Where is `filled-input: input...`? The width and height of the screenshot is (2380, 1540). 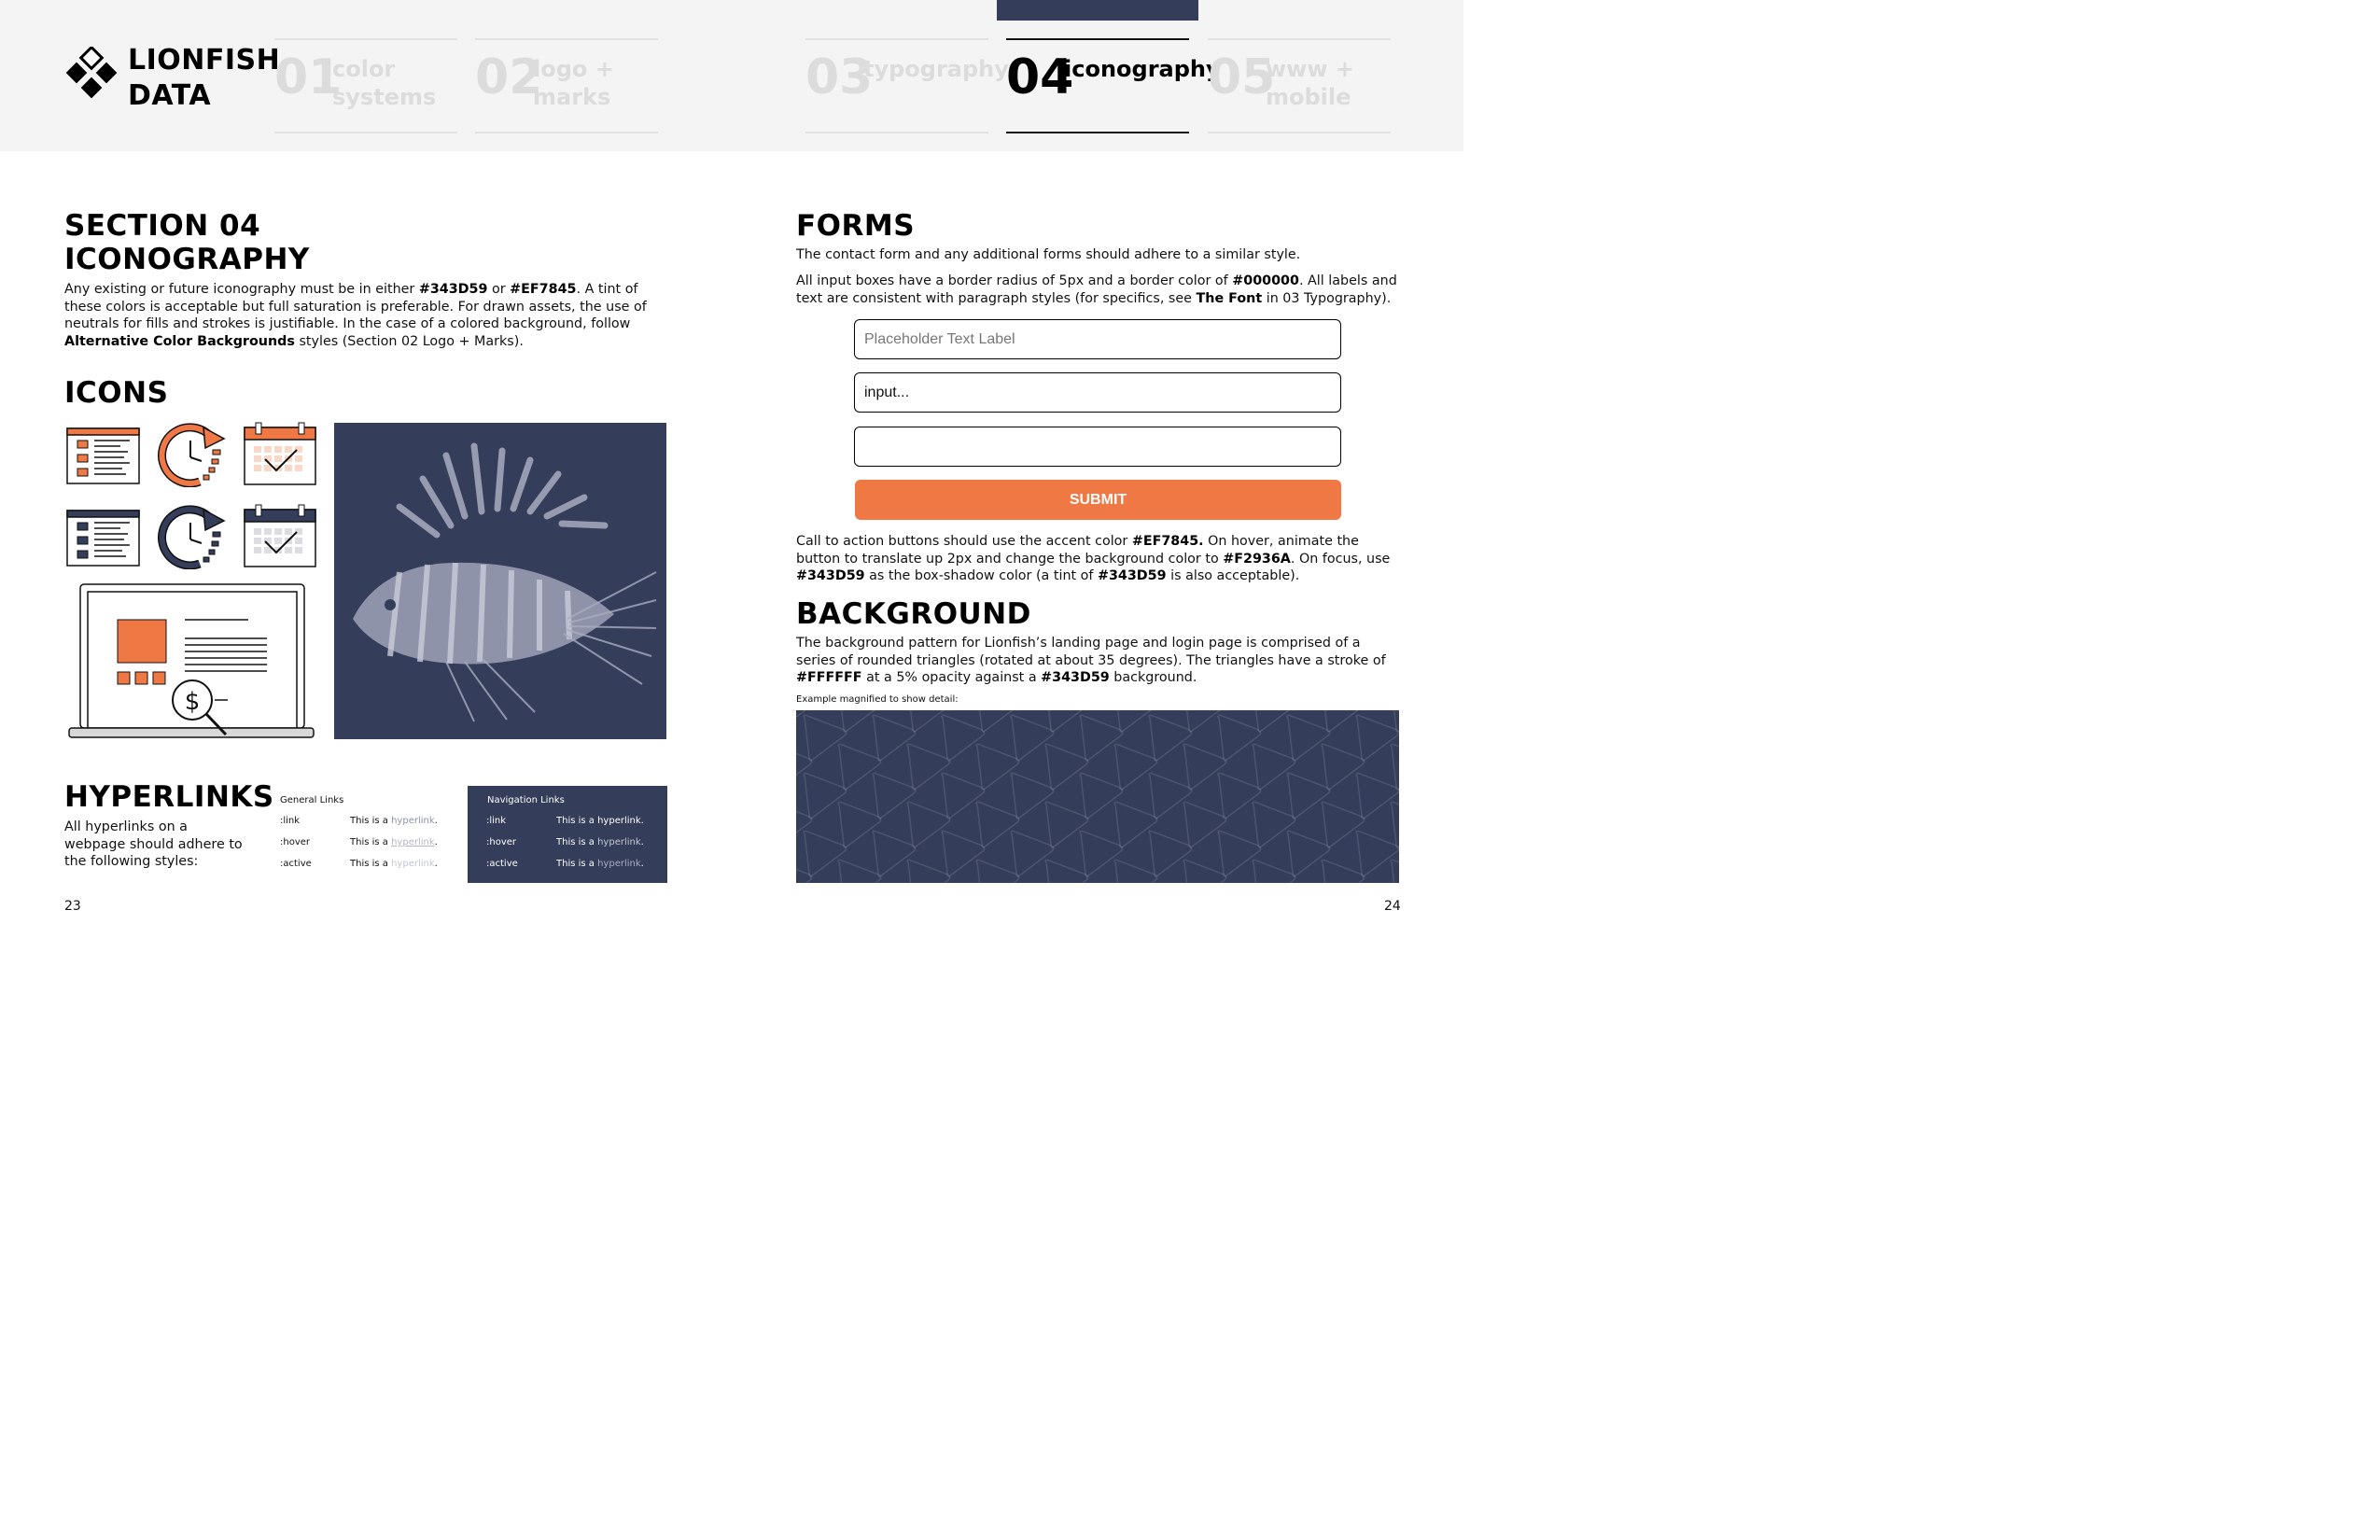 filled-input: input... is located at coordinates (1097, 392).